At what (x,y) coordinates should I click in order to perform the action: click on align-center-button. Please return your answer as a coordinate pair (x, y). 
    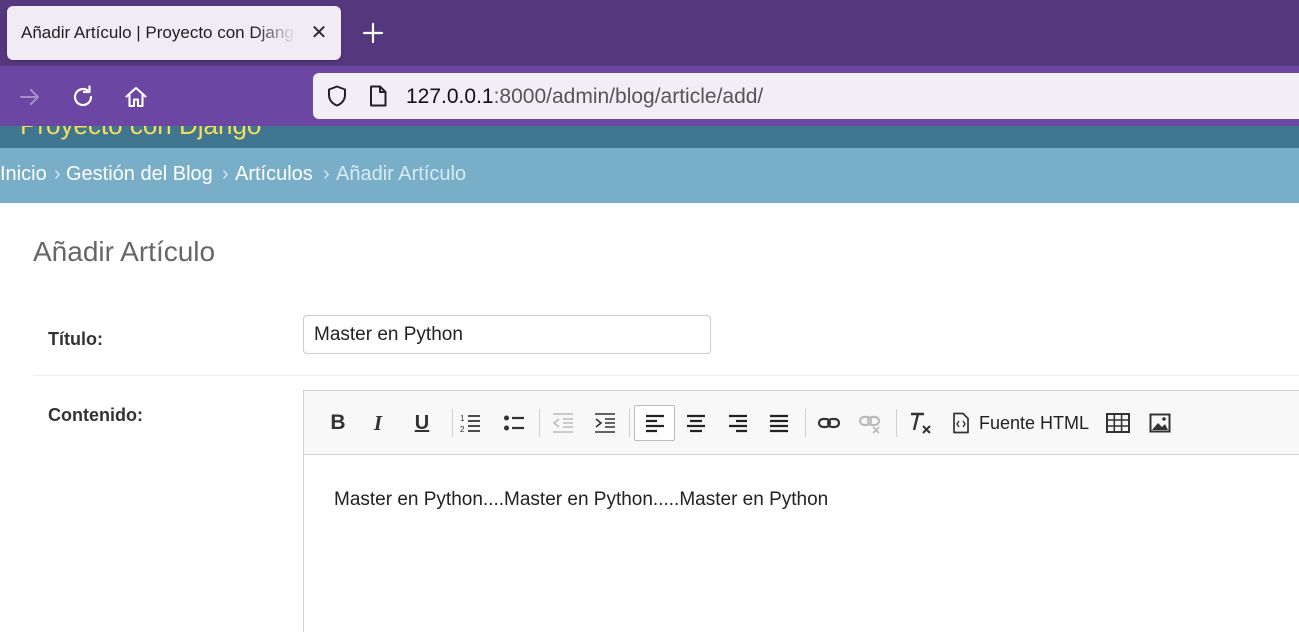
    Looking at the image, I should click on (696, 423).